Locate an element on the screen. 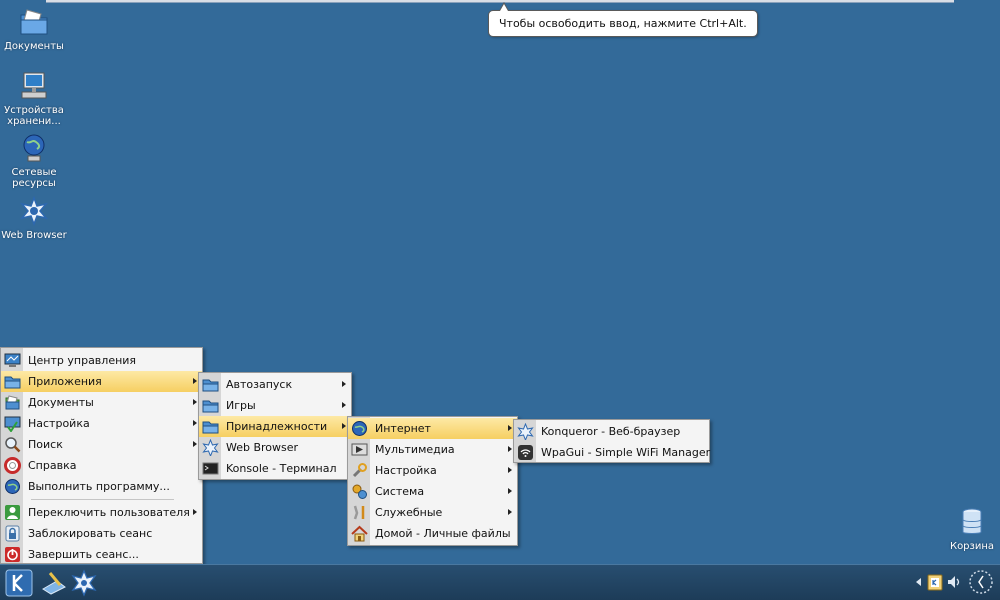 Image resolution: width=1000 pixels, height=600 pixels. lock-icon is located at coordinates (12, 533).